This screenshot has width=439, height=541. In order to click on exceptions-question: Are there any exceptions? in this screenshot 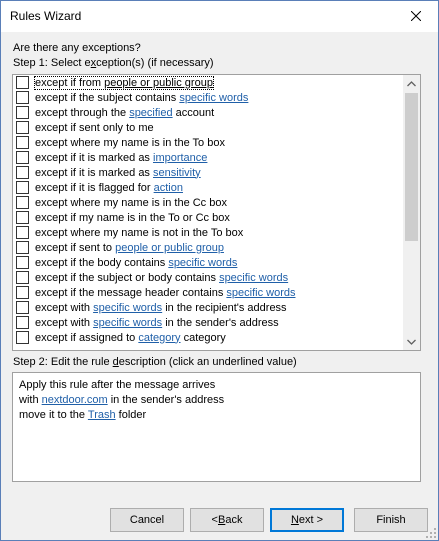, I will do `click(77, 48)`.